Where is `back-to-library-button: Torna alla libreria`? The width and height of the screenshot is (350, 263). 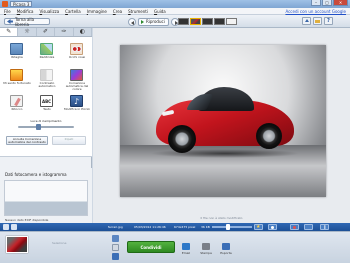 back-to-library-button: Torna alla libreria is located at coordinates (27, 21).